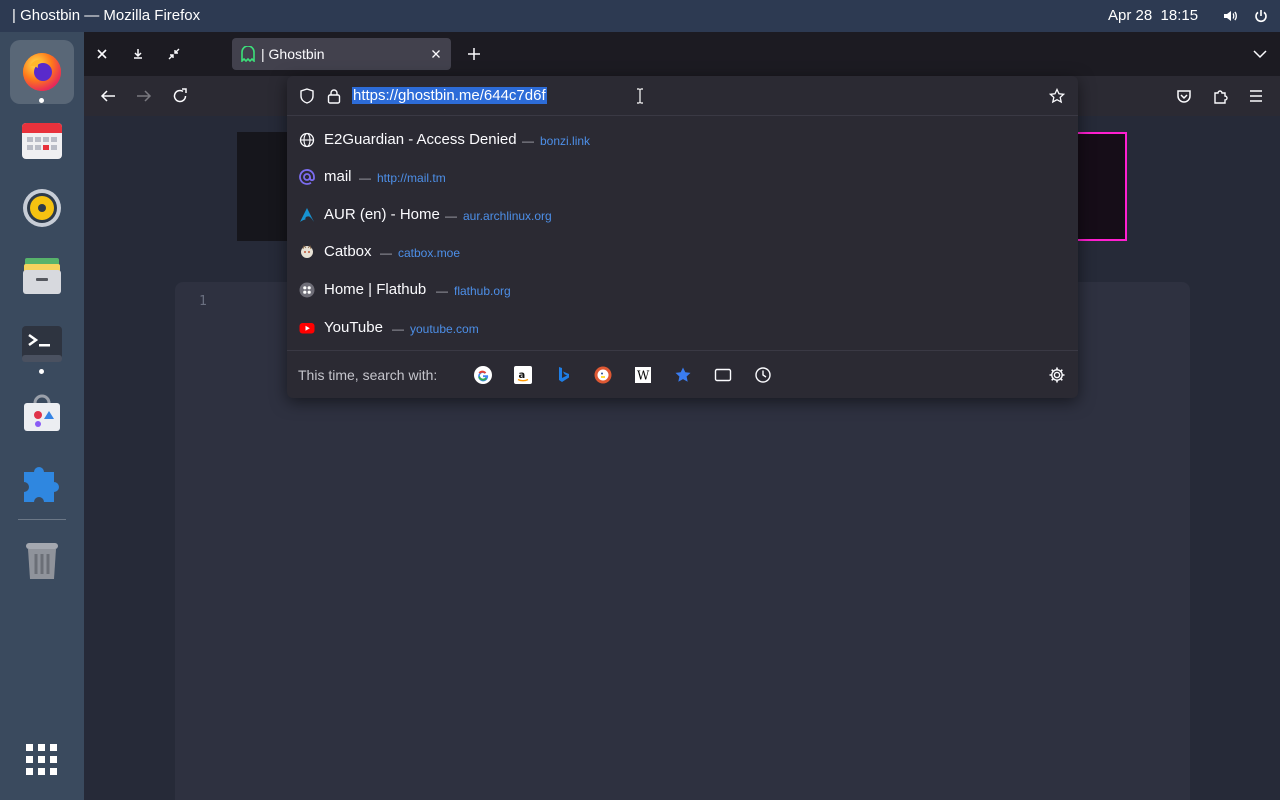 The height and width of the screenshot is (800, 1280). I want to click on window-title: | Ghostbin — Mozilla Firefox, so click(106, 15).